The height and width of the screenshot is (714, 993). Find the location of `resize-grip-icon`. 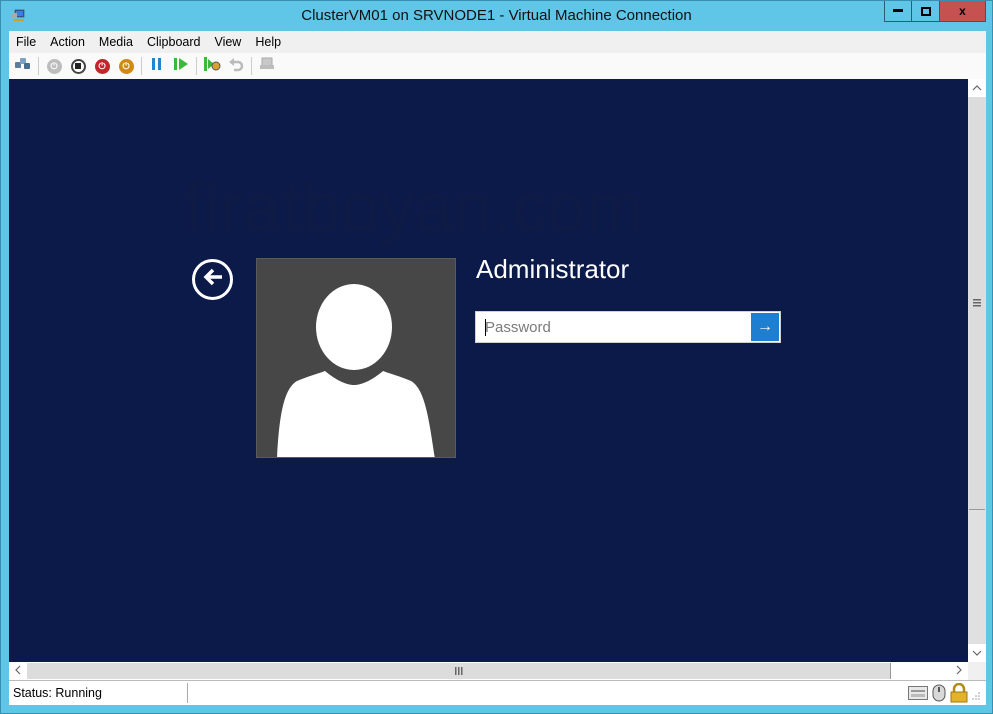

resize-grip-icon is located at coordinates (976, 696).